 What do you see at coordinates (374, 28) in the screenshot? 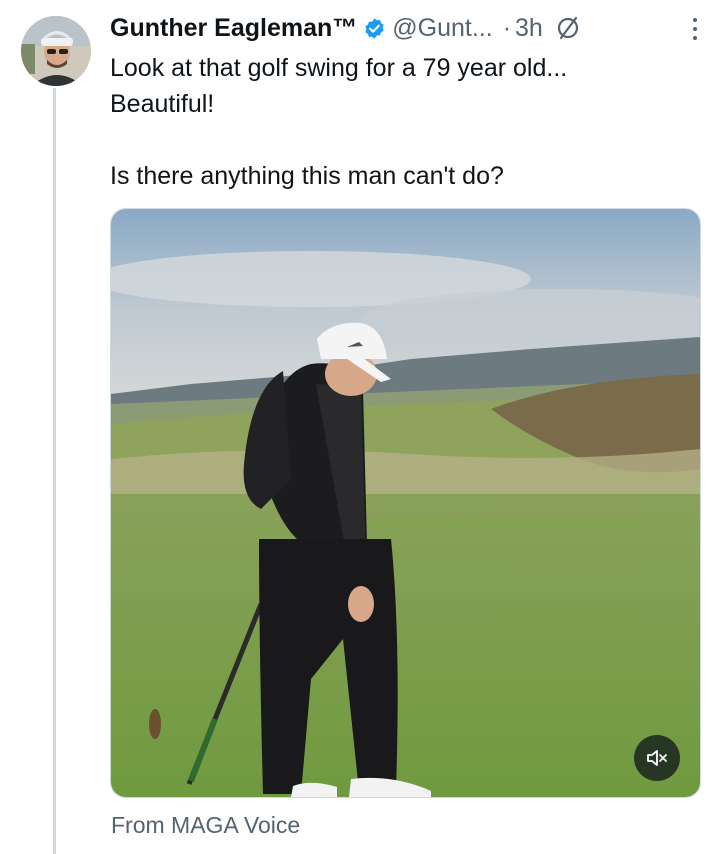
I see `verified-badge-icon` at bounding box center [374, 28].